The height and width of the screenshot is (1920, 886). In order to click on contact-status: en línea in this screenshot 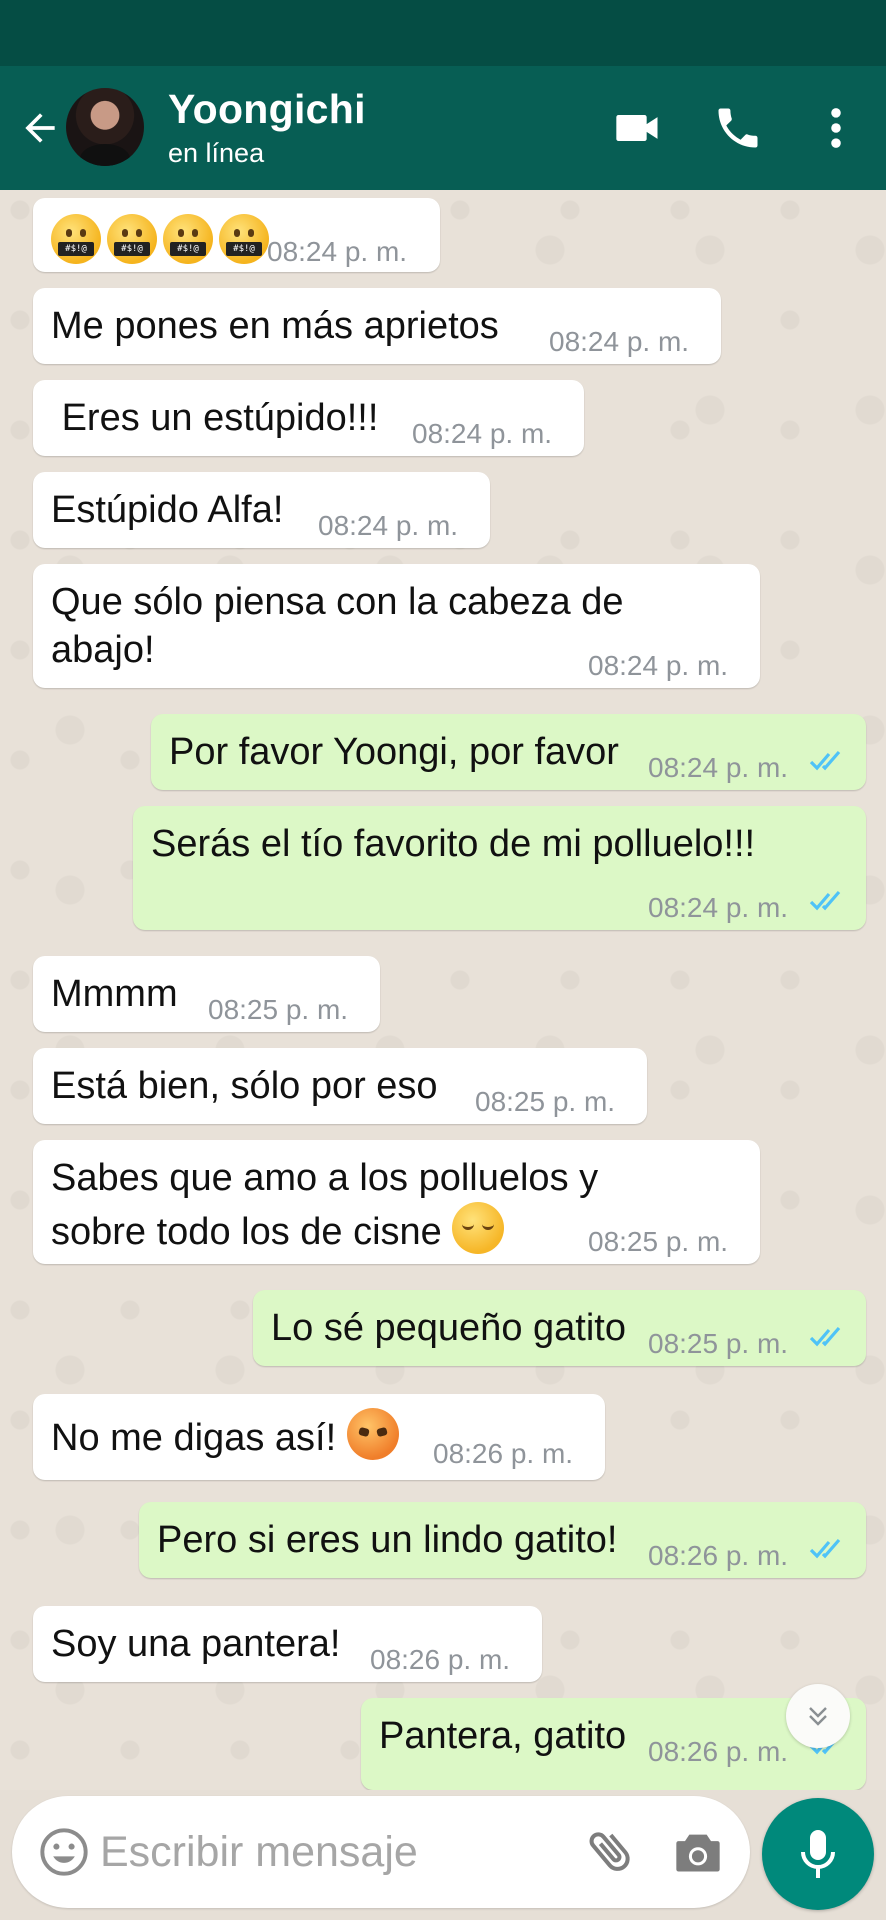, I will do `click(216, 153)`.